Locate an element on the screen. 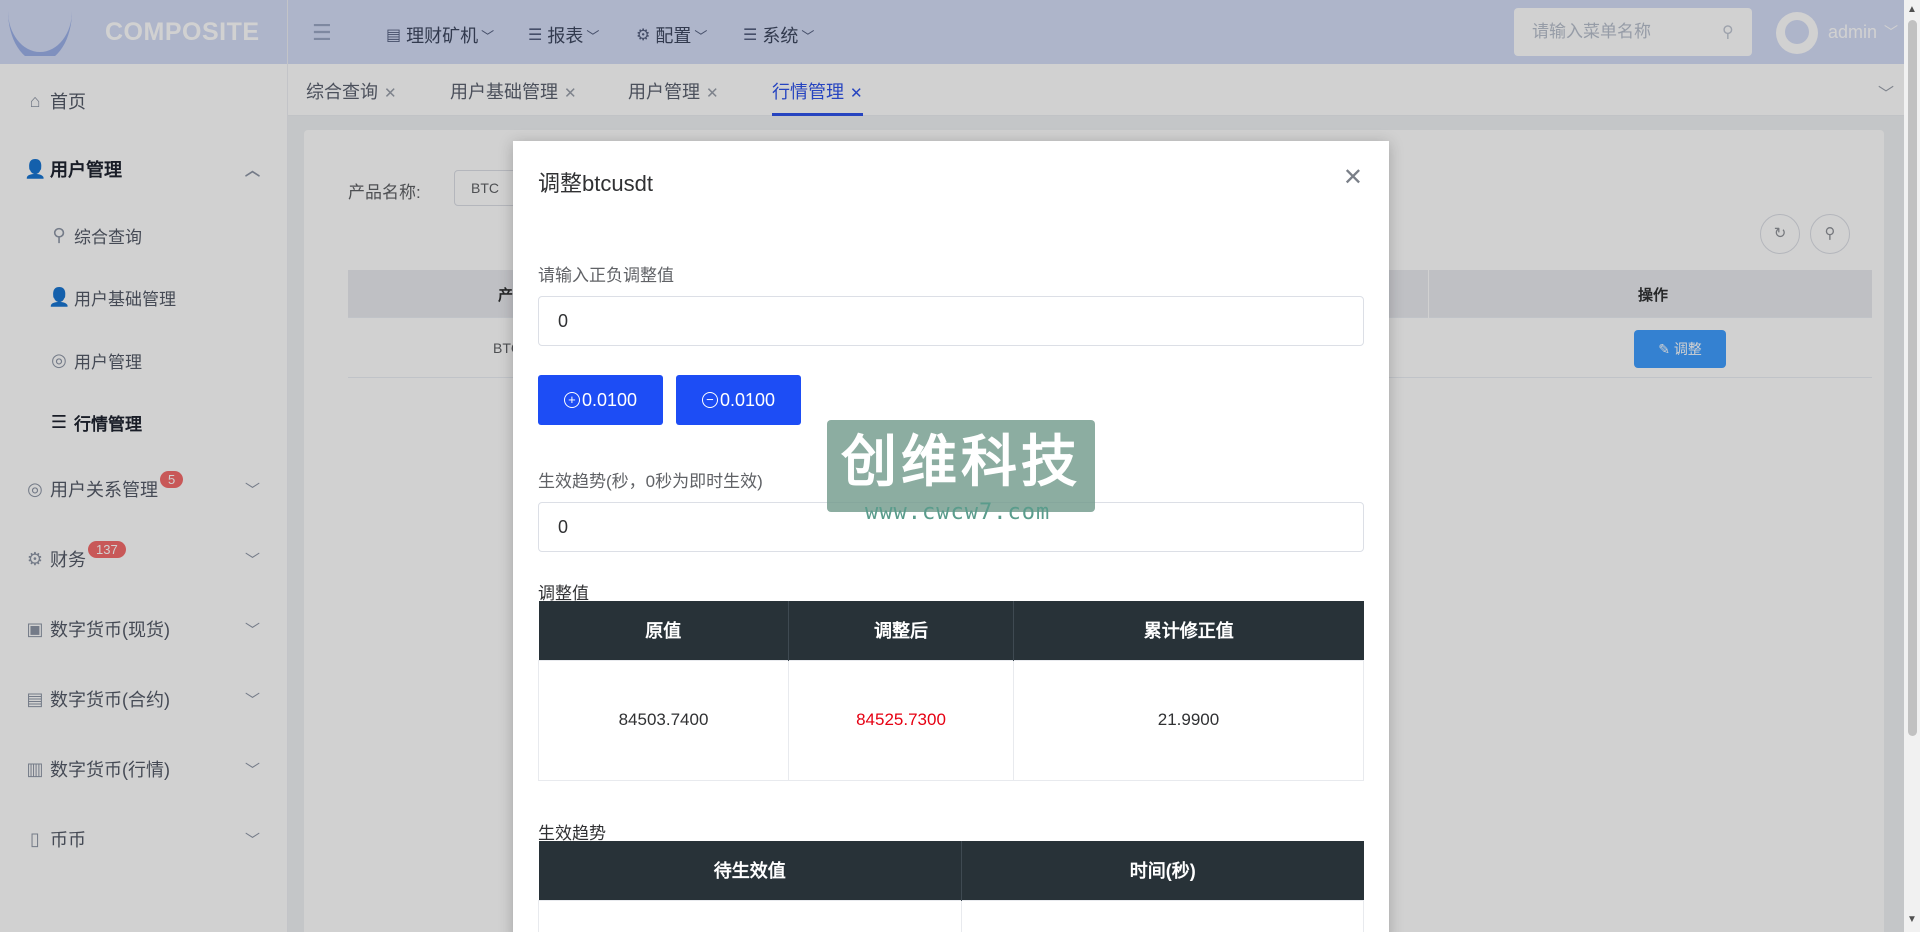  column-header-cumulative: 累计修正值 is located at coordinates (1188, 630).